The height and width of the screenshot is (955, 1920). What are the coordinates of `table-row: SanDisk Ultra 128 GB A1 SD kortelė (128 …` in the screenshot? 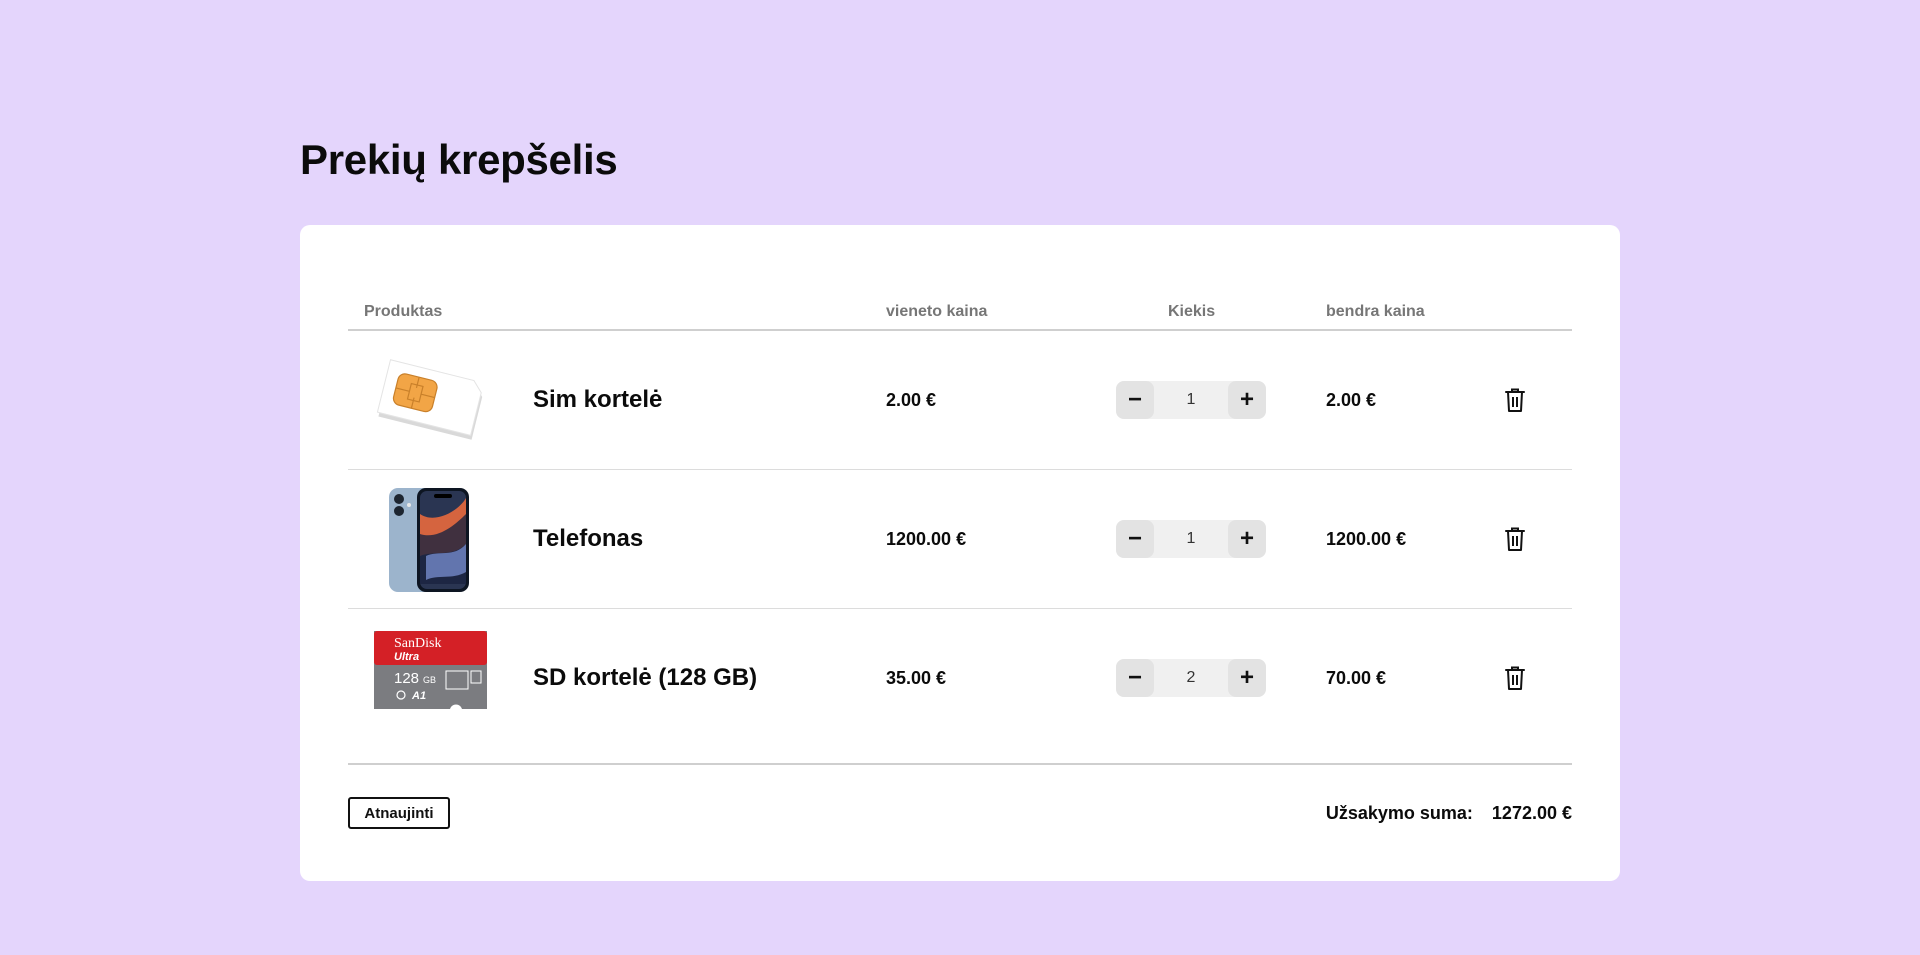 It's located at (960, 687).